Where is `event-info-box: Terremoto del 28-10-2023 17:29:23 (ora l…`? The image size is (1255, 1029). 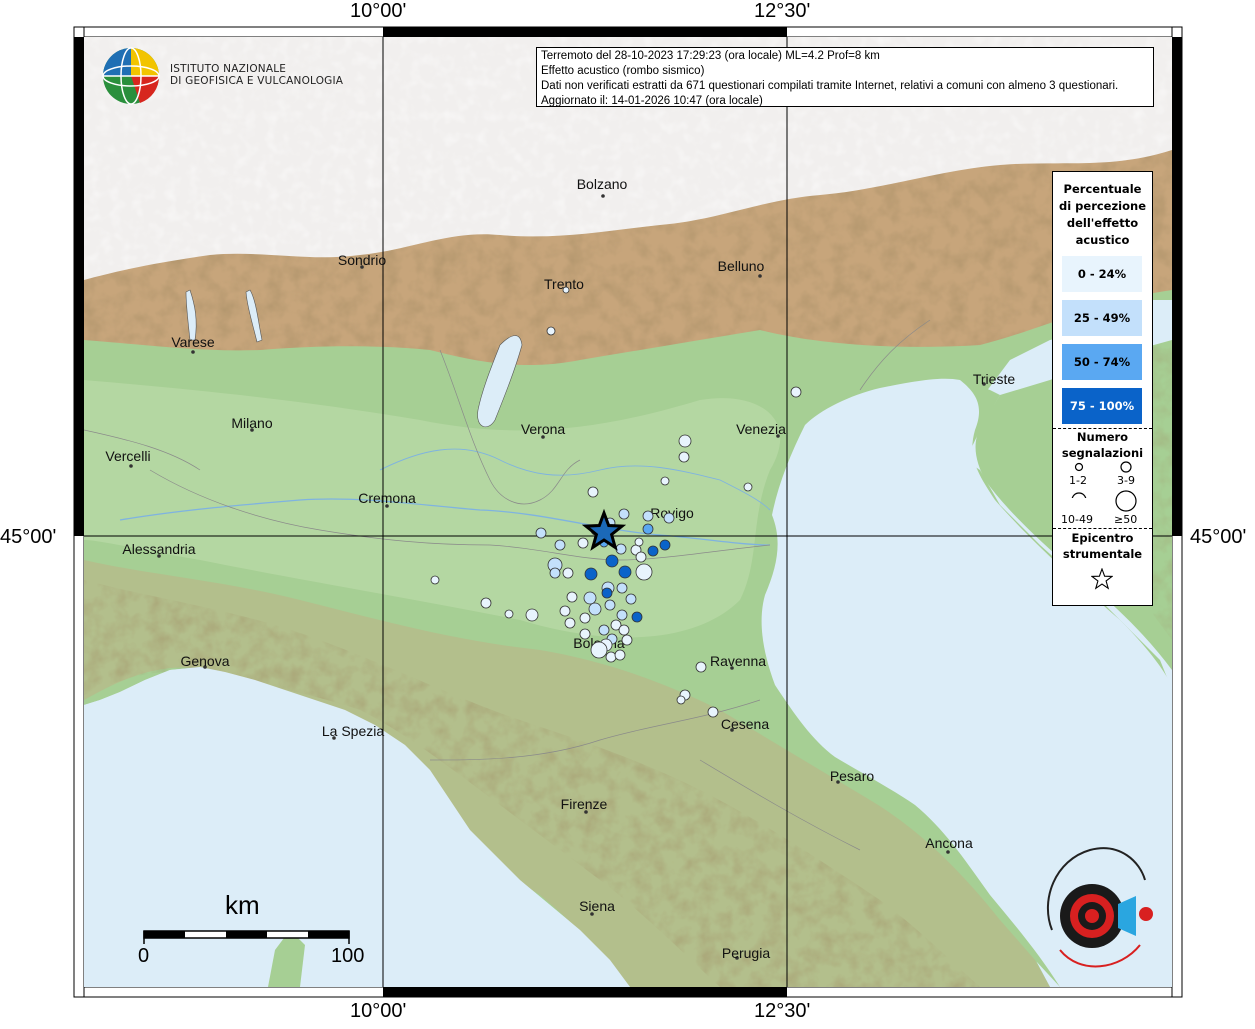 event-info-box: Terremoto del 28-10-2023 17:29:23 (ora l… is located at coordinates (845, 77).